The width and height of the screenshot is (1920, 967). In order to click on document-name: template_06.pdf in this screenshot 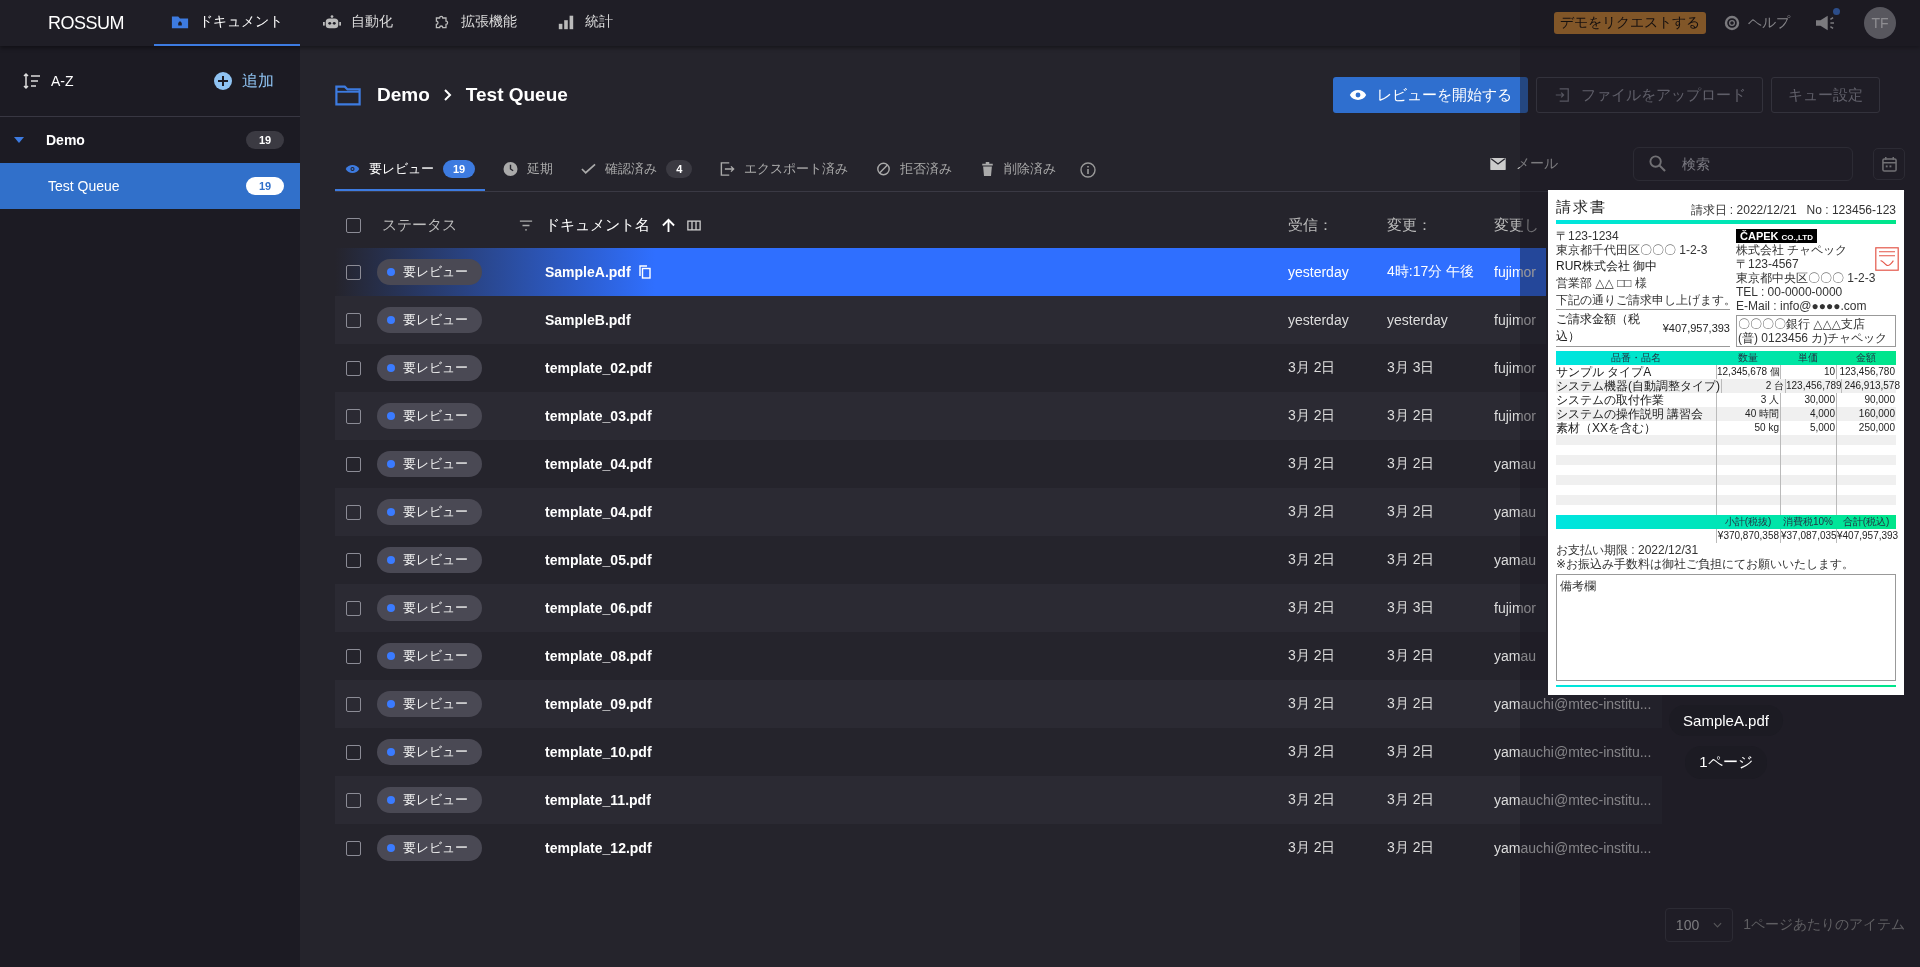, I will do `click(598, 608)`.